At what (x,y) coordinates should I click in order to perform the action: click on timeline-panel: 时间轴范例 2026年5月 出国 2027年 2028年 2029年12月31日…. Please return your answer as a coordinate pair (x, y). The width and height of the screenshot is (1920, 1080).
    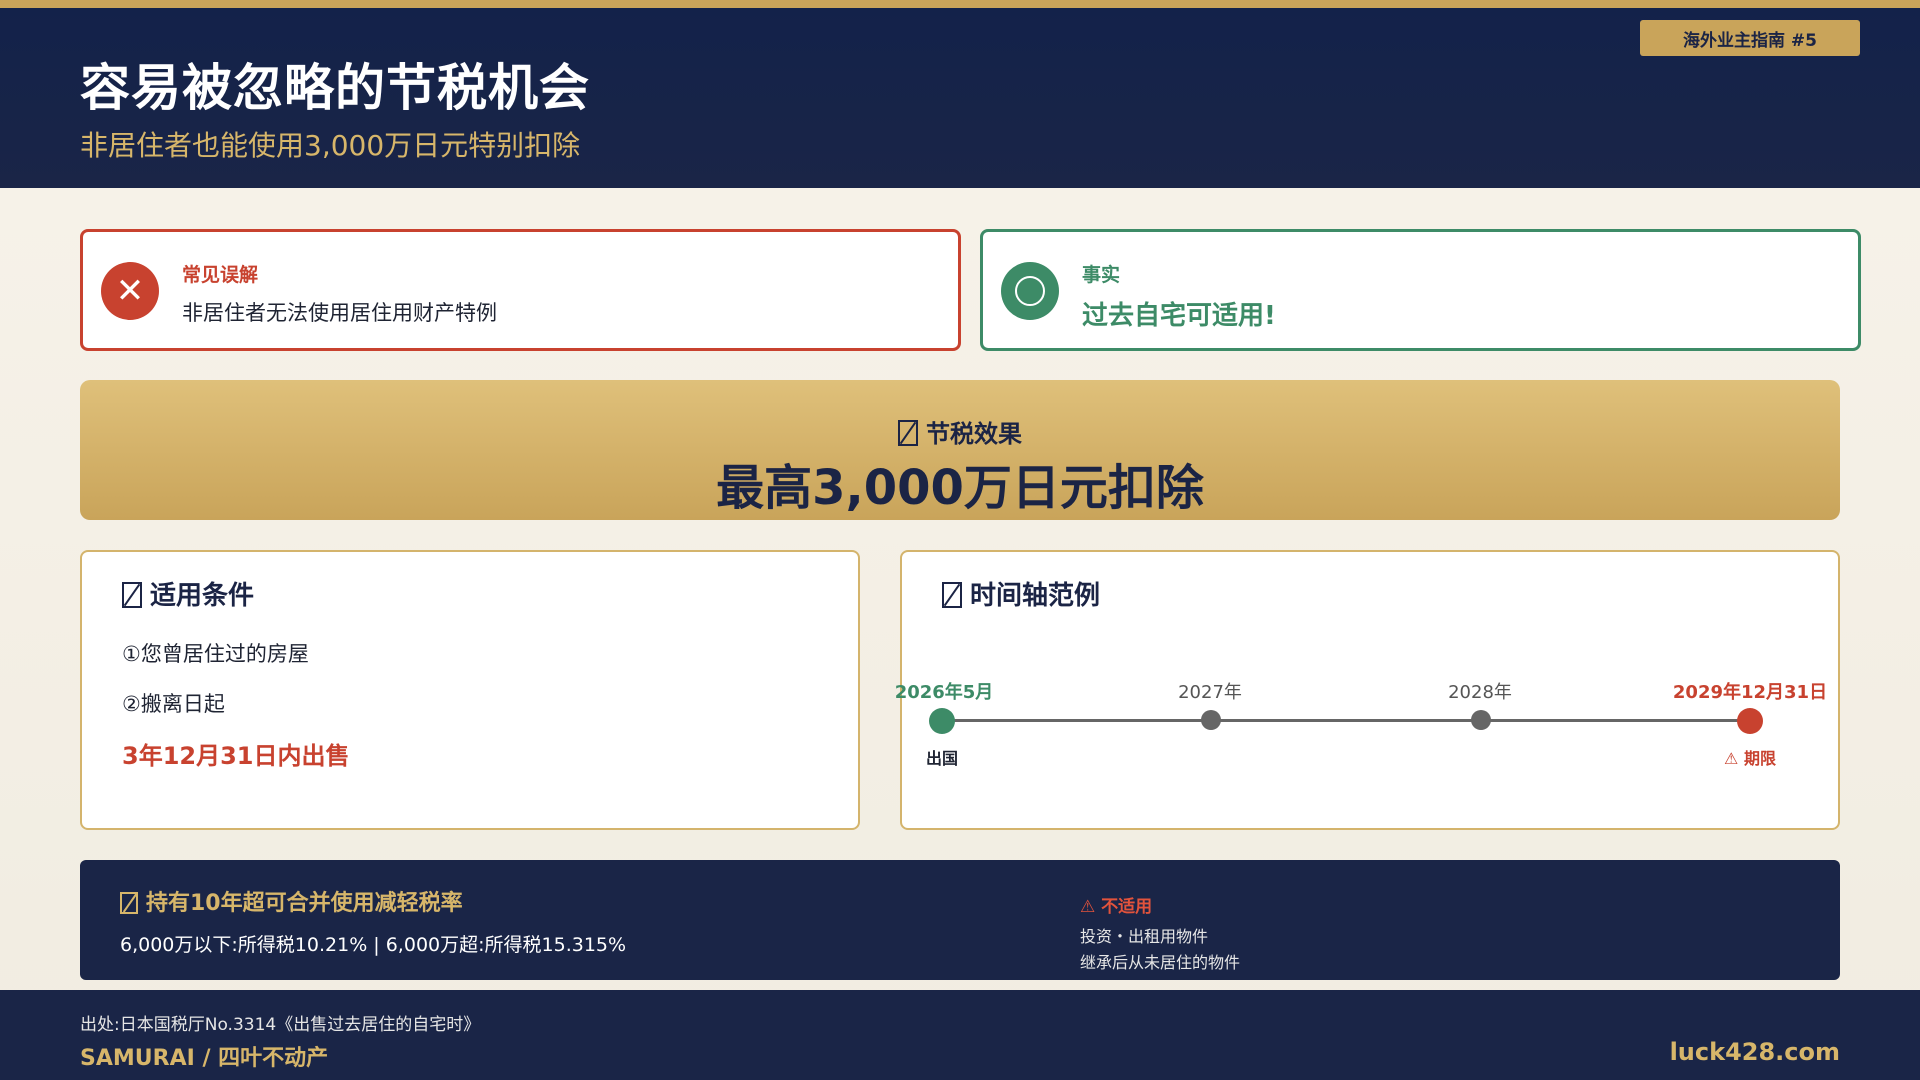
    Looking at the image, I should click on (1367, 690).